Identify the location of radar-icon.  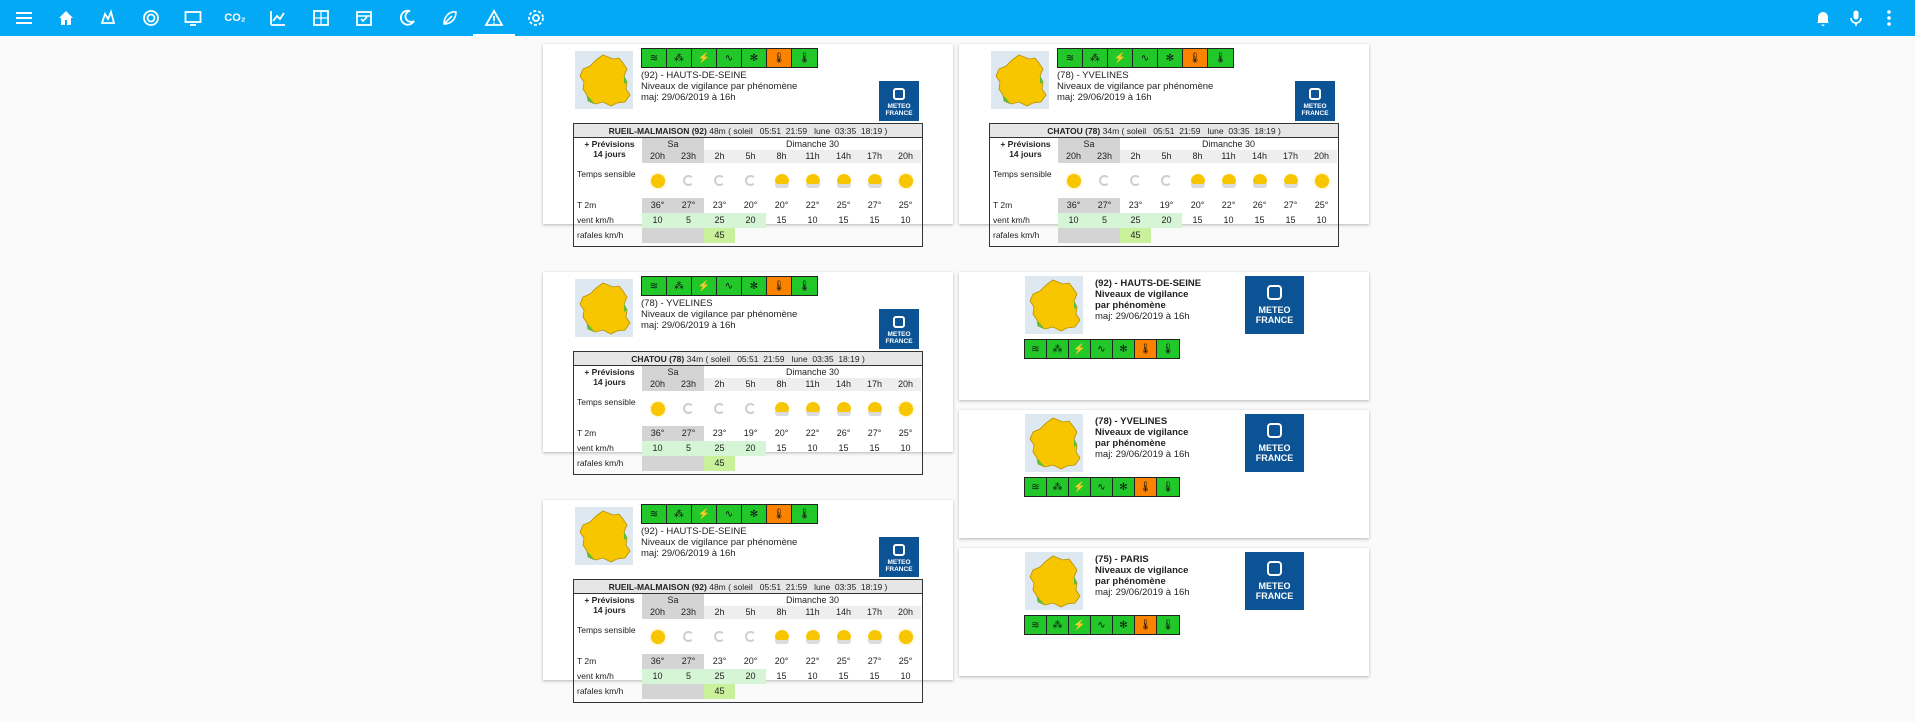
(151, 18).